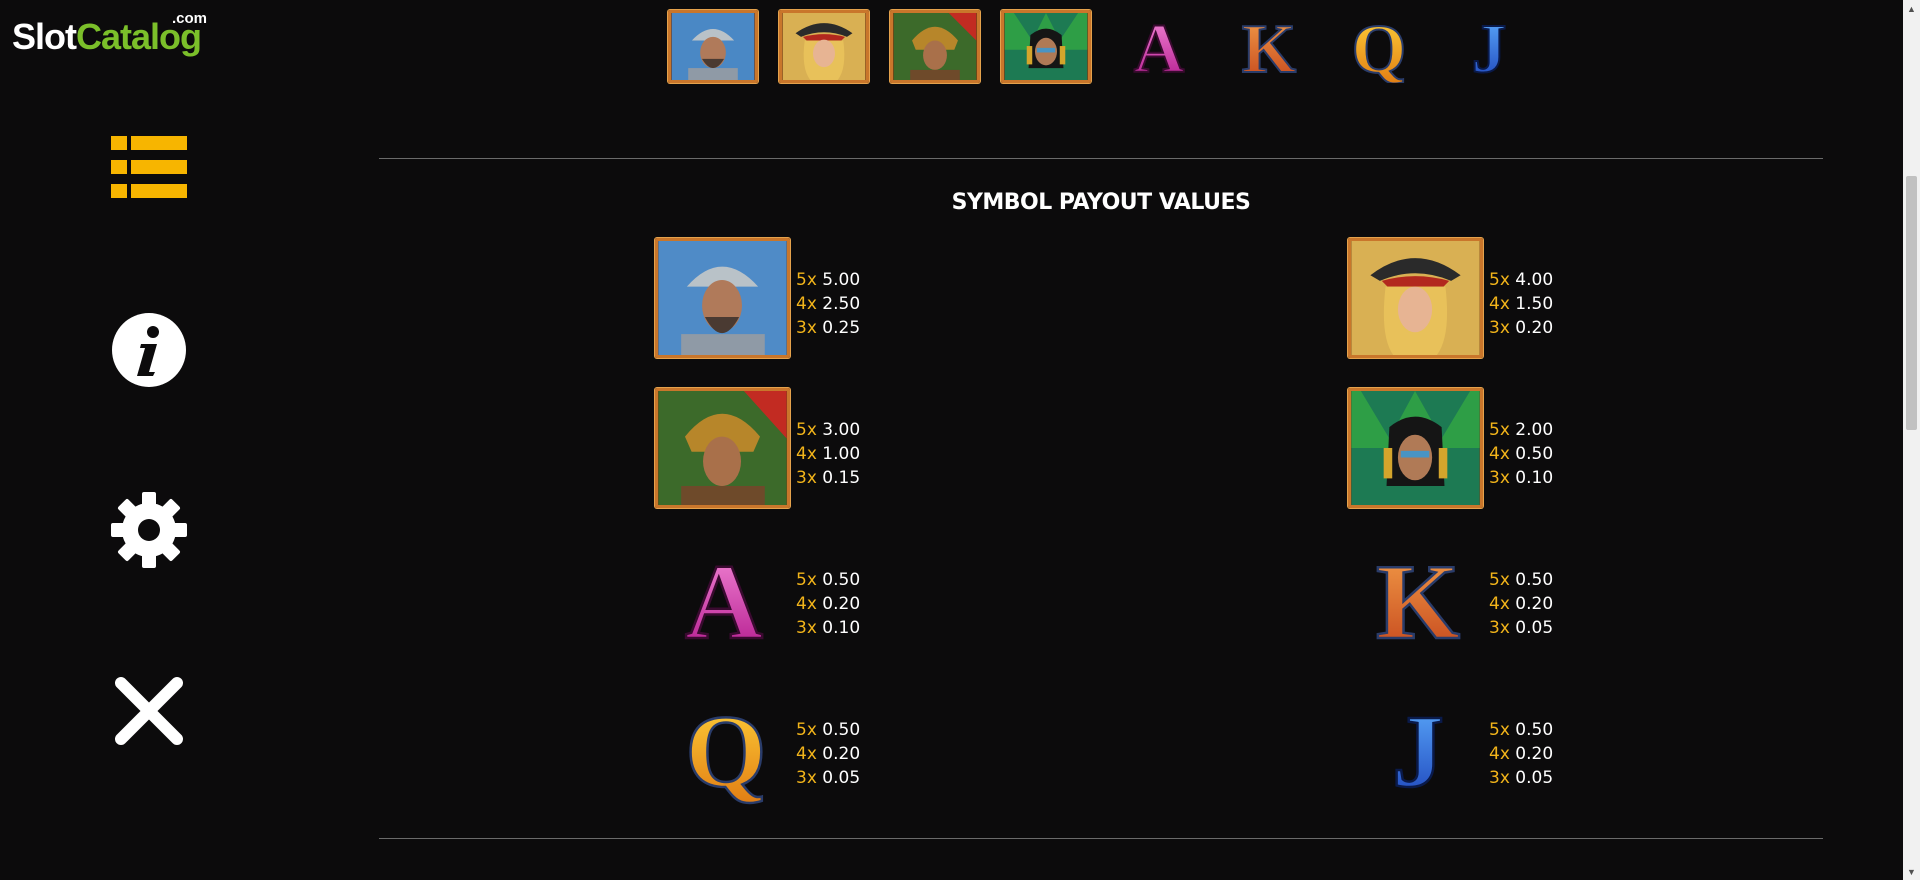 This screenshot has width=1920, height=880. I want to click on aztec-woman-symbol, so click(1415, 448).